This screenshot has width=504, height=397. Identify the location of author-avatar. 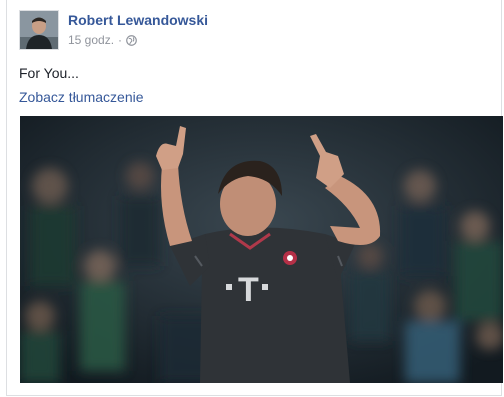
(39, 30).